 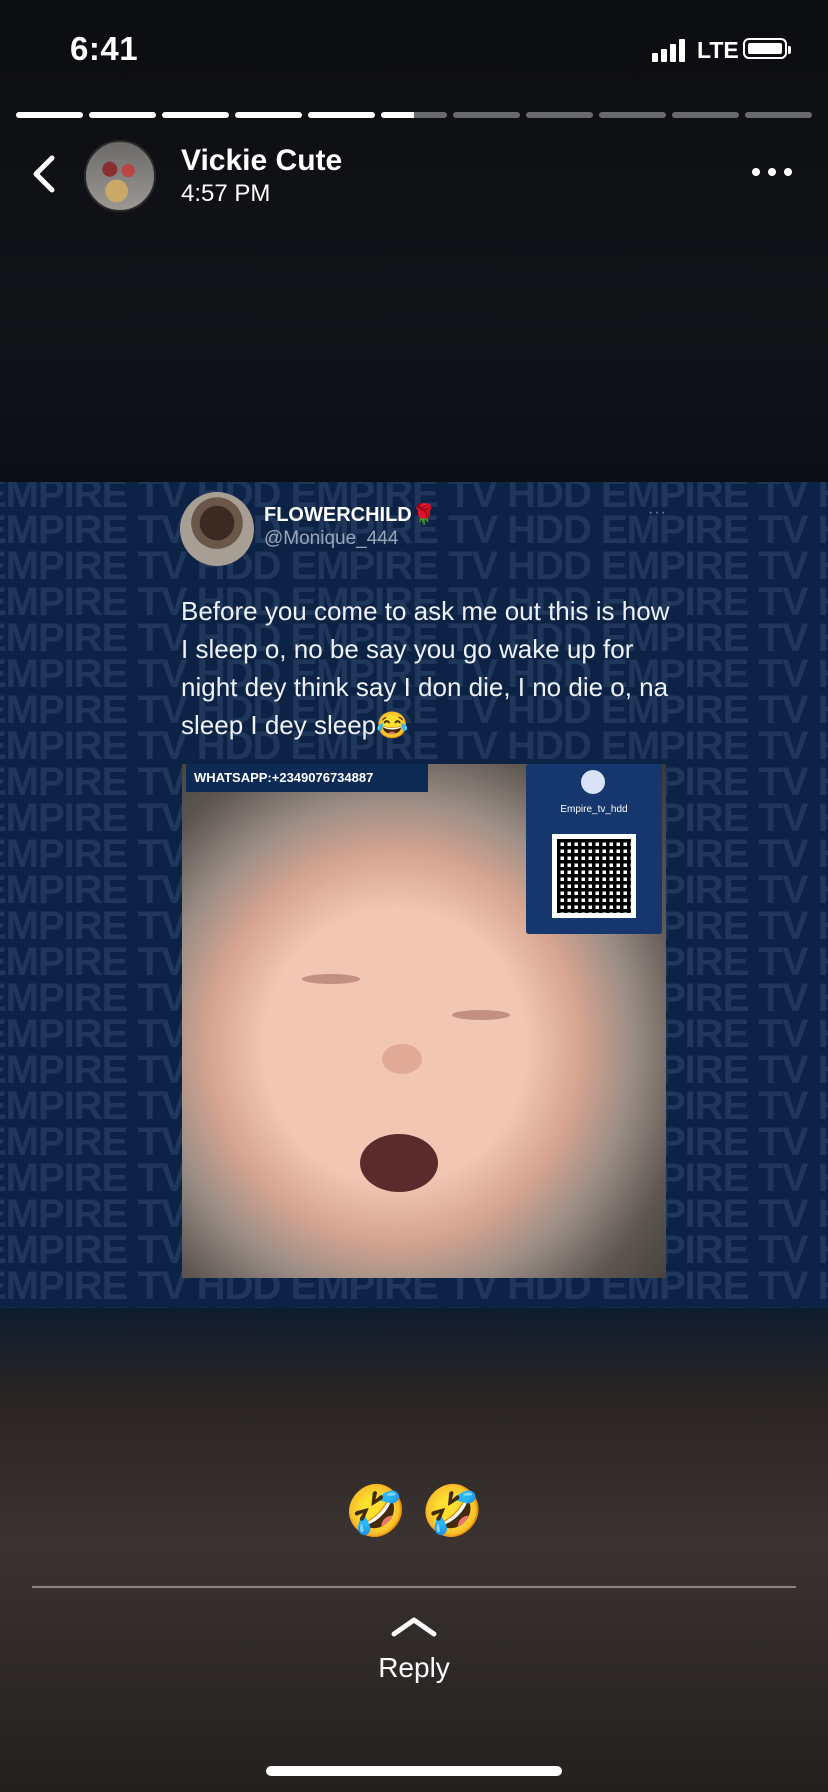 What do you see at coordinates (44, 174) in the screenshot?
I see `back-chevron-icon` at bounding box center [44, 174].